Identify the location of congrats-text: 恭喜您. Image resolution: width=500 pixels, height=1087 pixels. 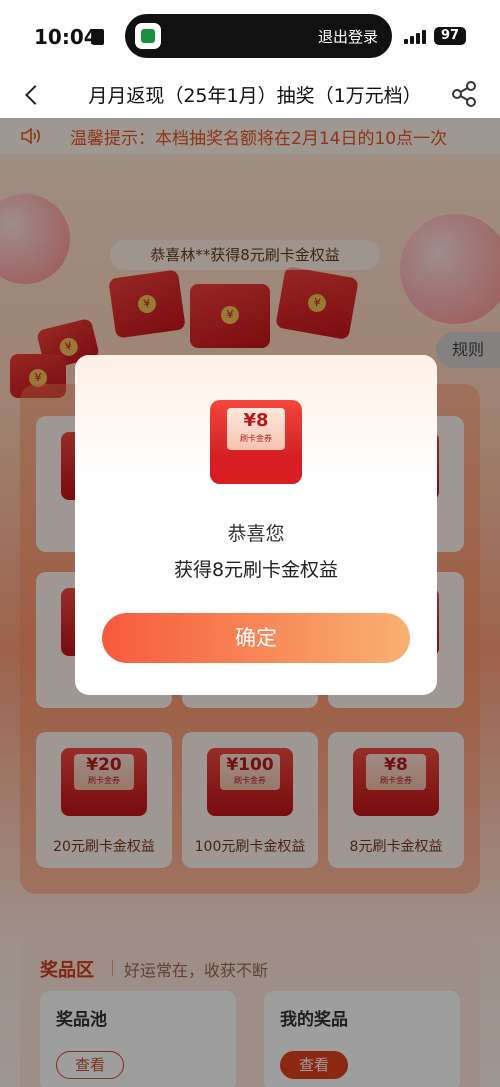
(256, 534).